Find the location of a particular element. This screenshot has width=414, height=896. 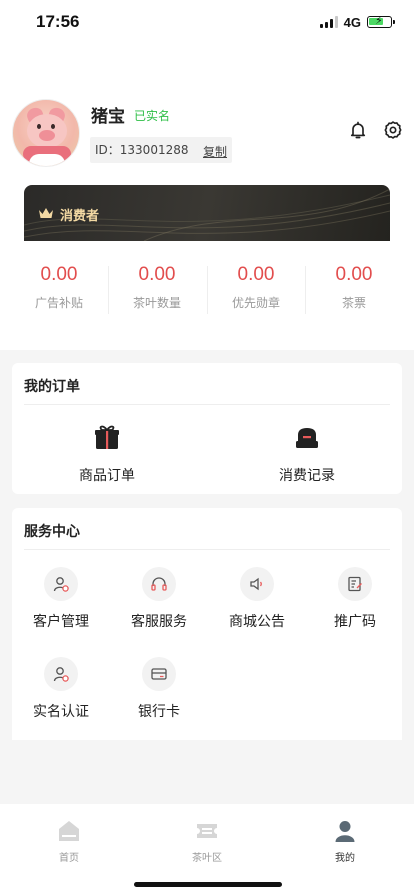

stat-label: 广告补贴 is located at coordinates (58, 303).